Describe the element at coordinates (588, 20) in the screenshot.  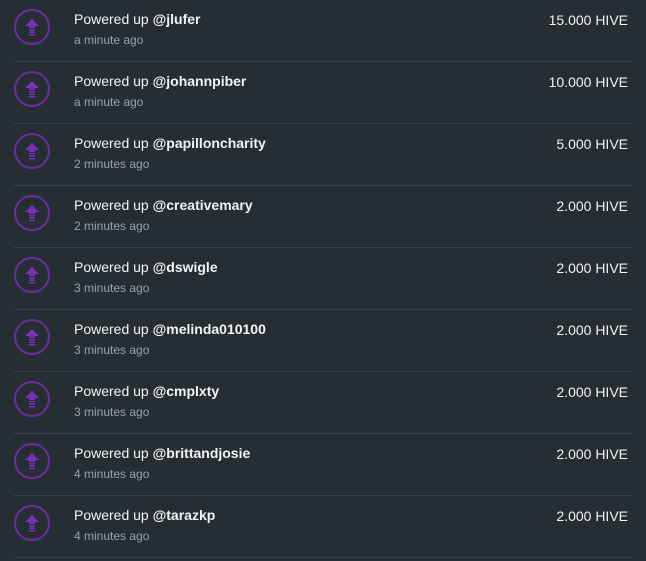
I see `transaction-amount: 15.000 HIVE` at that location.